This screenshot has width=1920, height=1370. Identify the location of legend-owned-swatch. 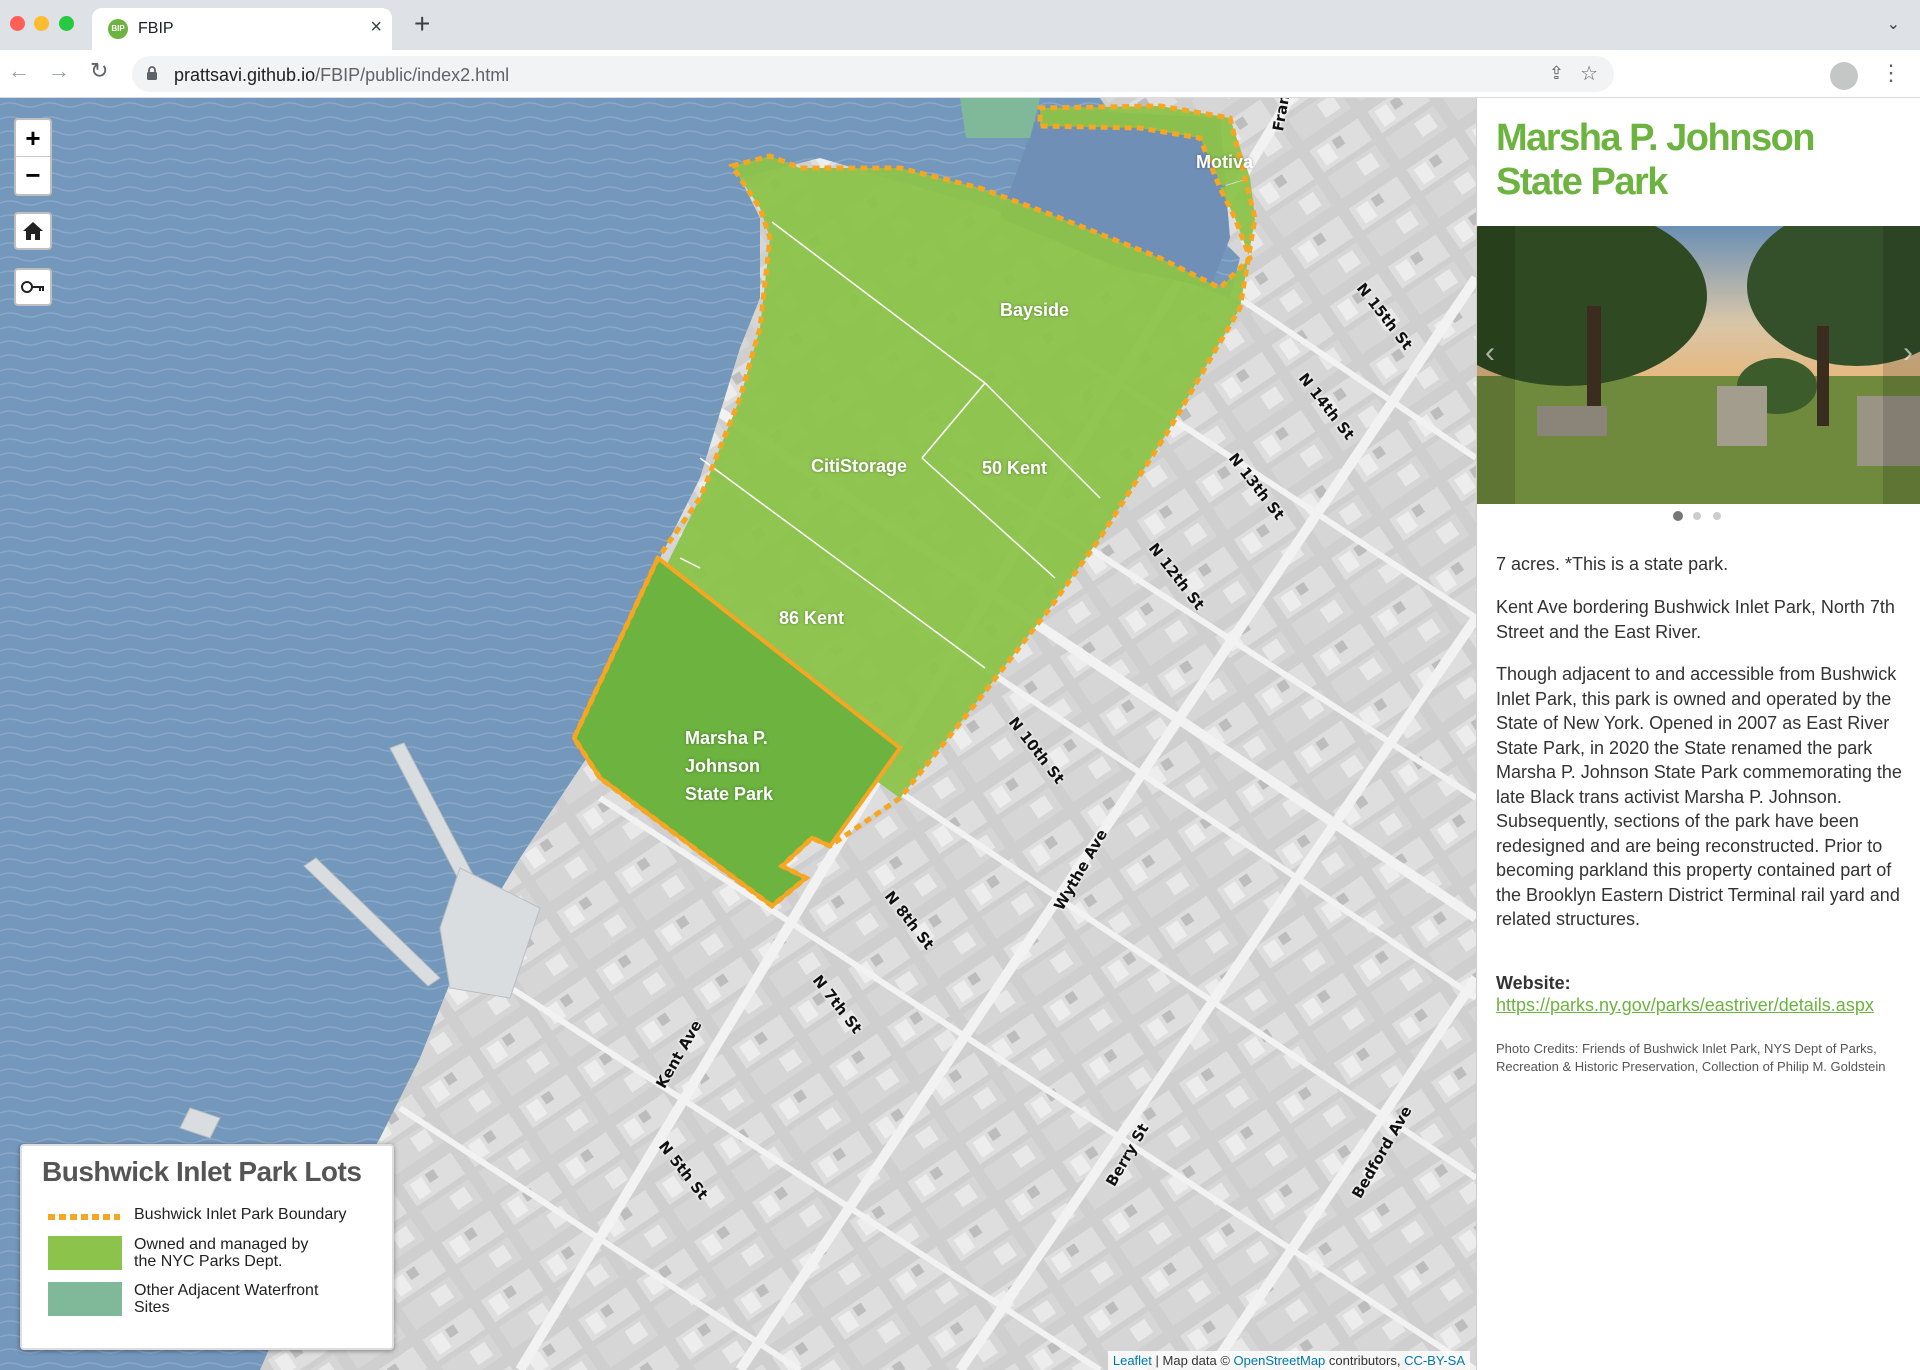
(85, 1253).